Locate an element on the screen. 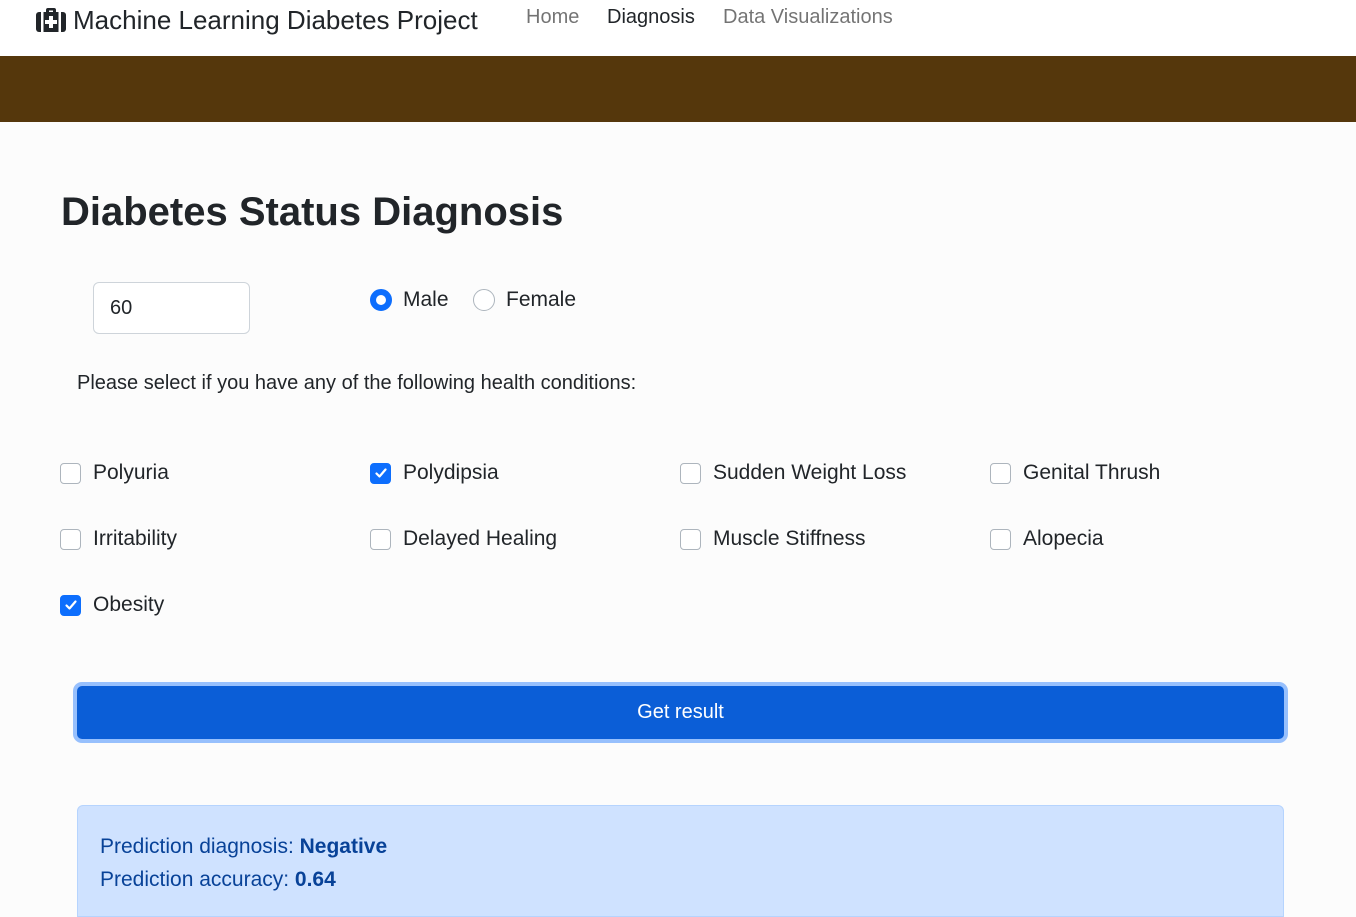  irritability-label: Irritability is located at coordinates (135, 538).